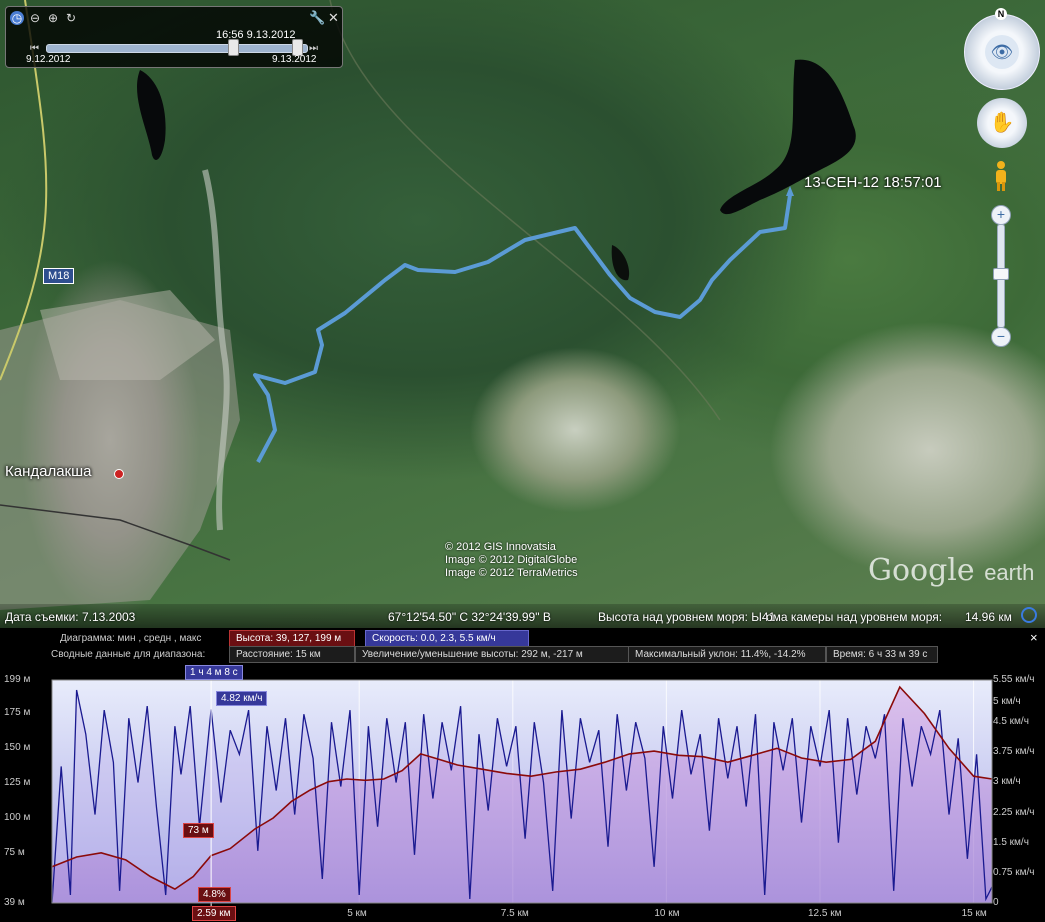 This screenshot has width=1045, height=922. I want to click on north-indicator: N, so click(1001, 14).